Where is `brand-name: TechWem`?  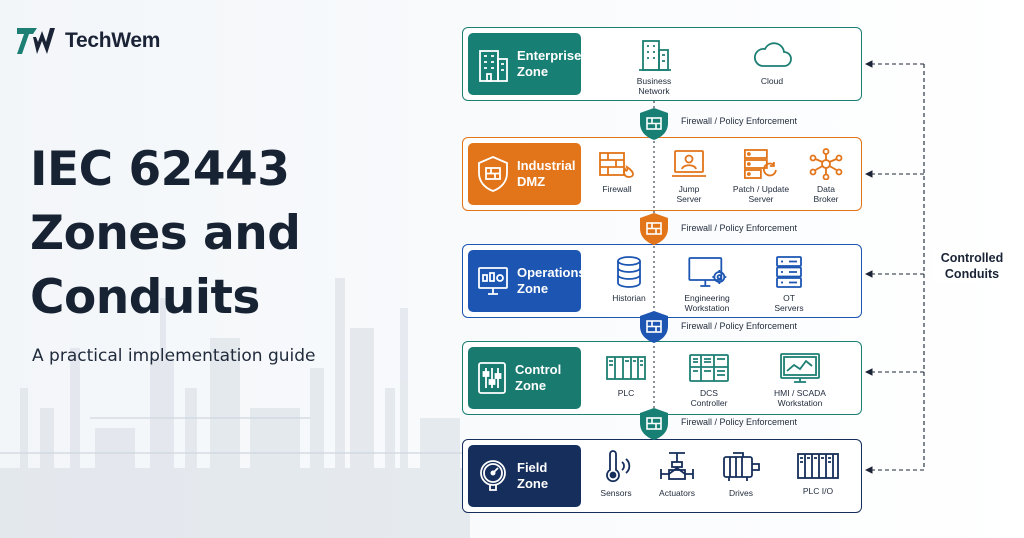 brand-name: TechWem is located at coordinates (113, 40).